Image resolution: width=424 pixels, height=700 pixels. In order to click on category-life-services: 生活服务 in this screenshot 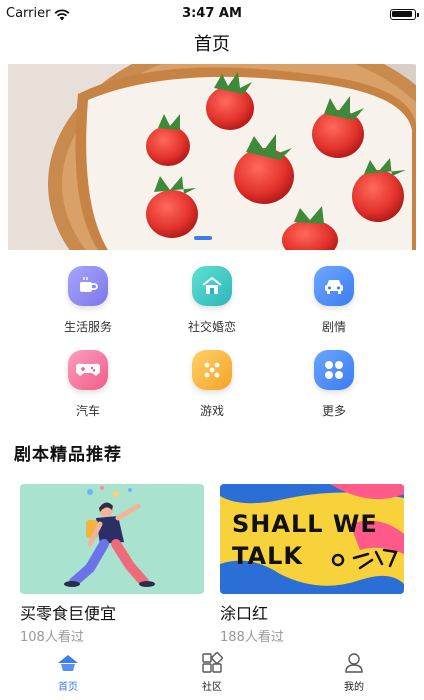, I will do `click(88, 300)`.